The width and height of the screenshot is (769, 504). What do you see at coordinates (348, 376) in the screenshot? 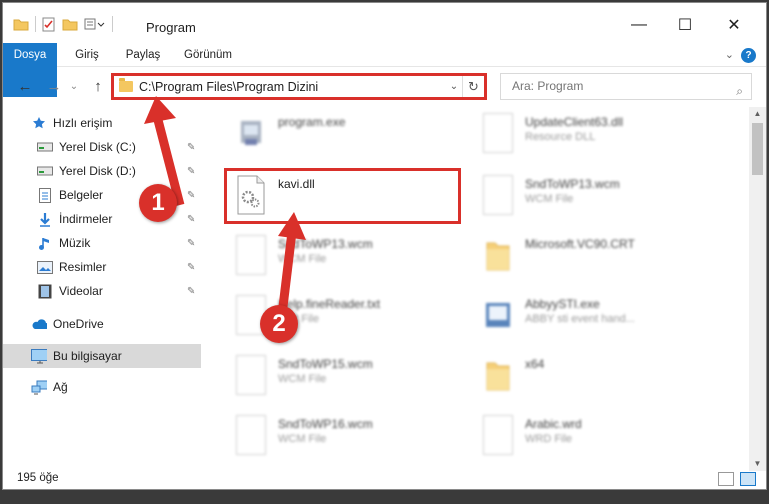
I see `file-item: SndToWP15.wcm WCM File` at bounding box center [348, 376].